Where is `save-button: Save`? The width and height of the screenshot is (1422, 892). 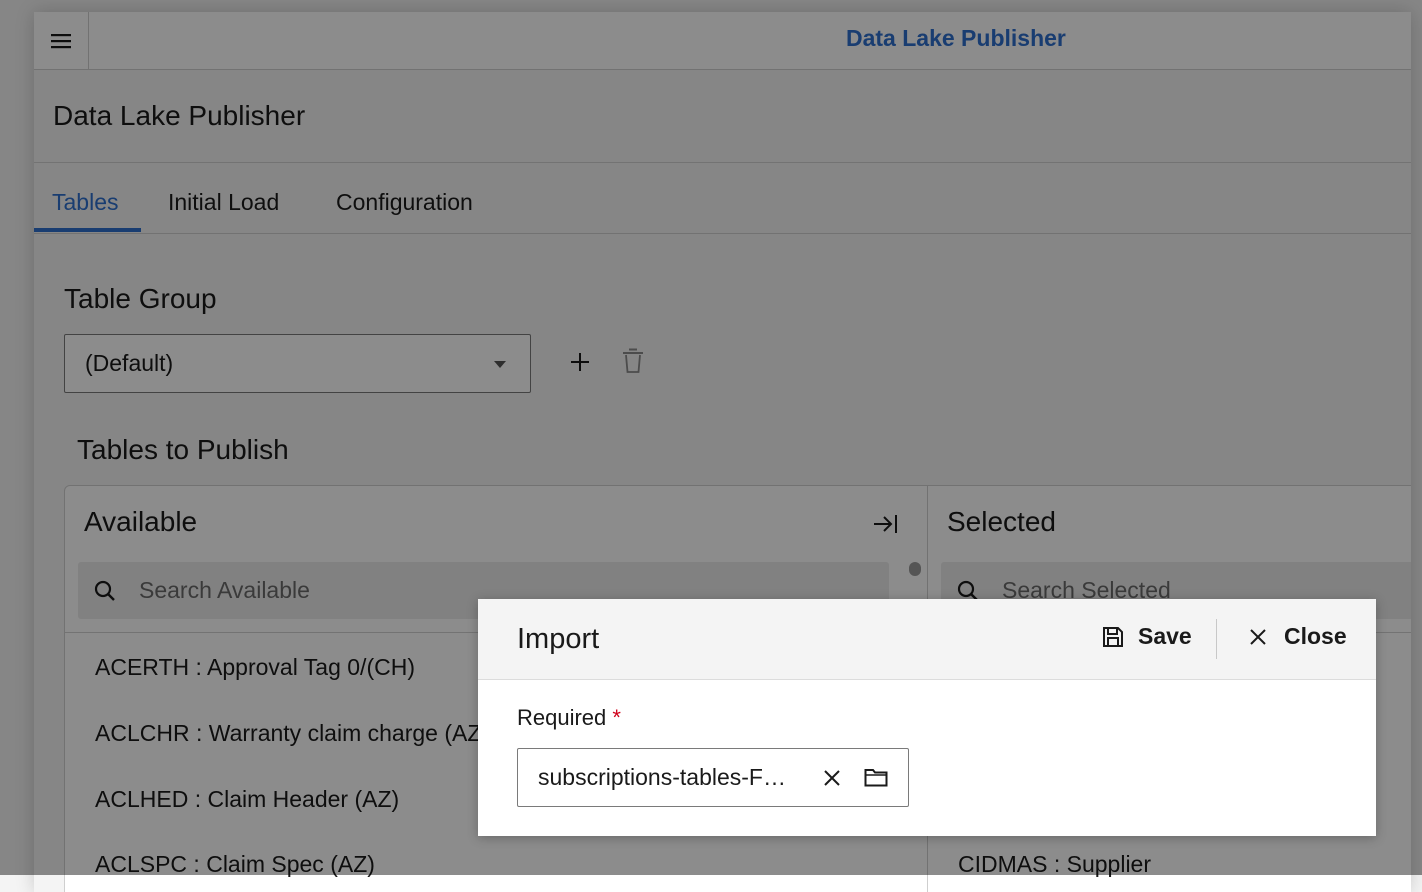 save-button: Save is located at coordinates (1147, 636).